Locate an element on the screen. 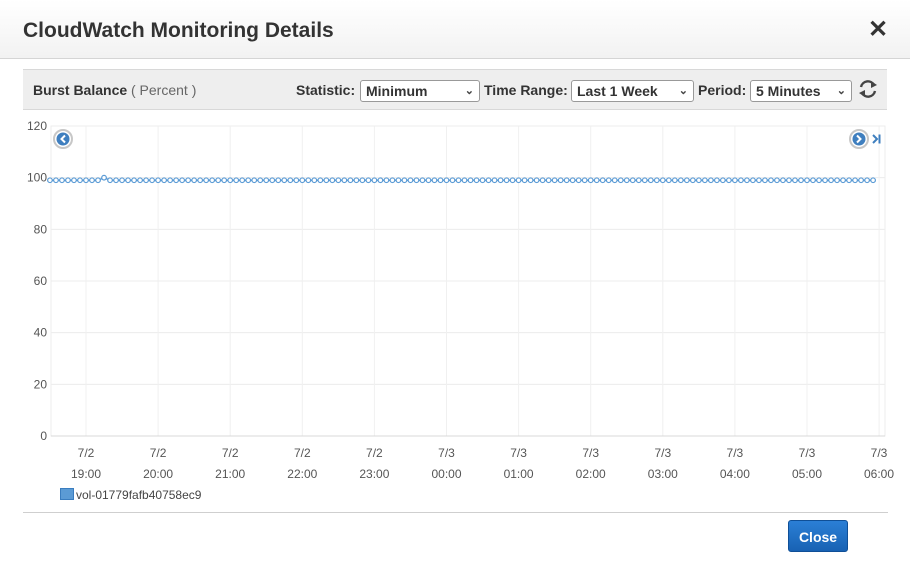  x-tick-time: 20:00 is located at coordinates (158, 474).